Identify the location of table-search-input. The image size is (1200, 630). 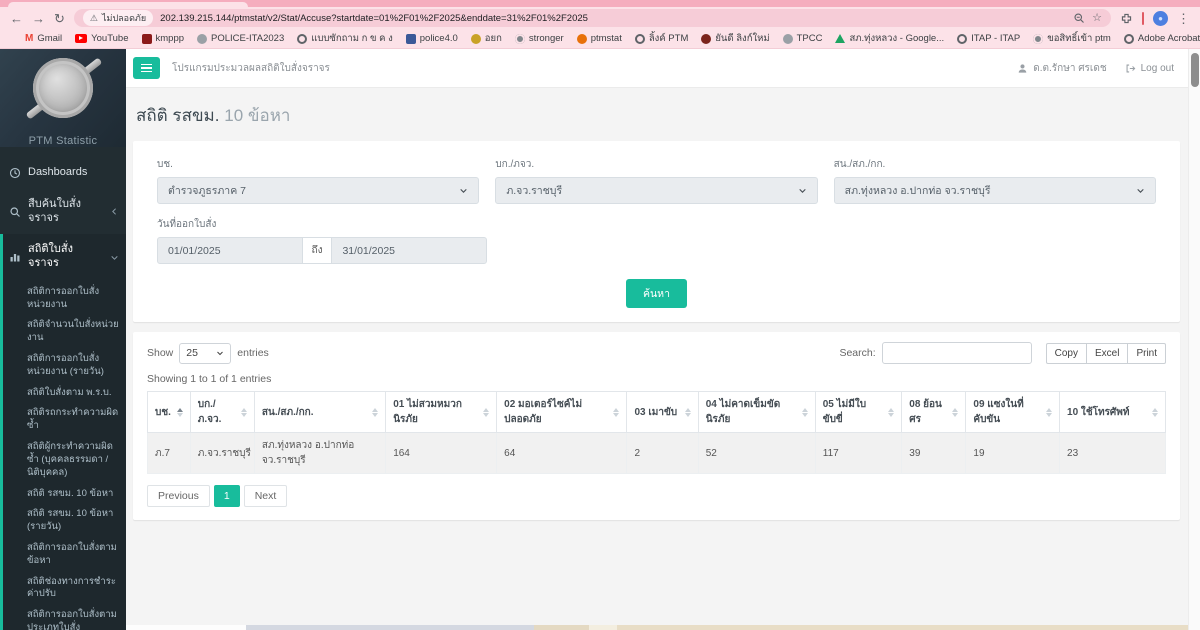
(956, 353).